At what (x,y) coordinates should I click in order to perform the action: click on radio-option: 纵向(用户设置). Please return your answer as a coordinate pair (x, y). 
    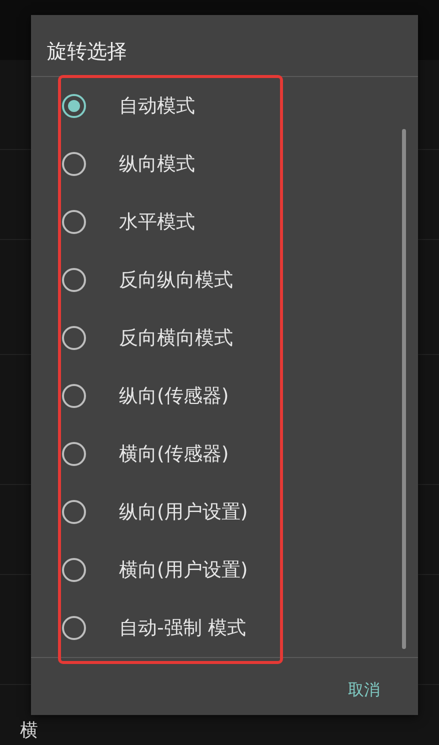
    Looking at the image, I should click on (224, 512).